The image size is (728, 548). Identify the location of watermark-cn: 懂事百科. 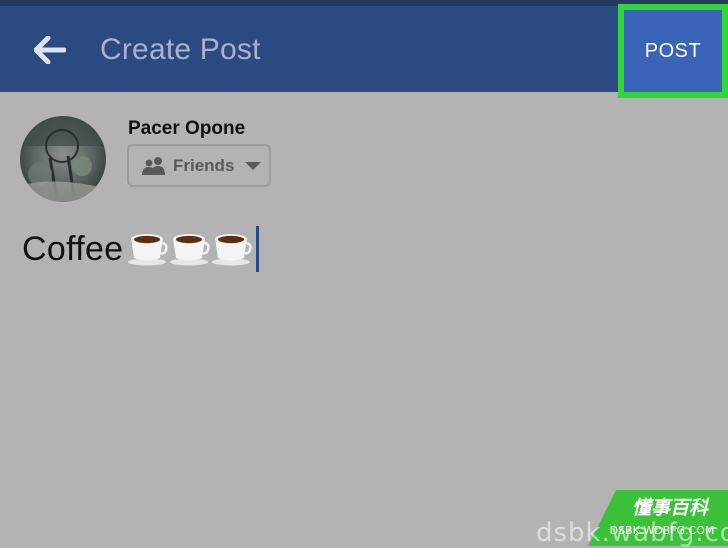
(671, 508).